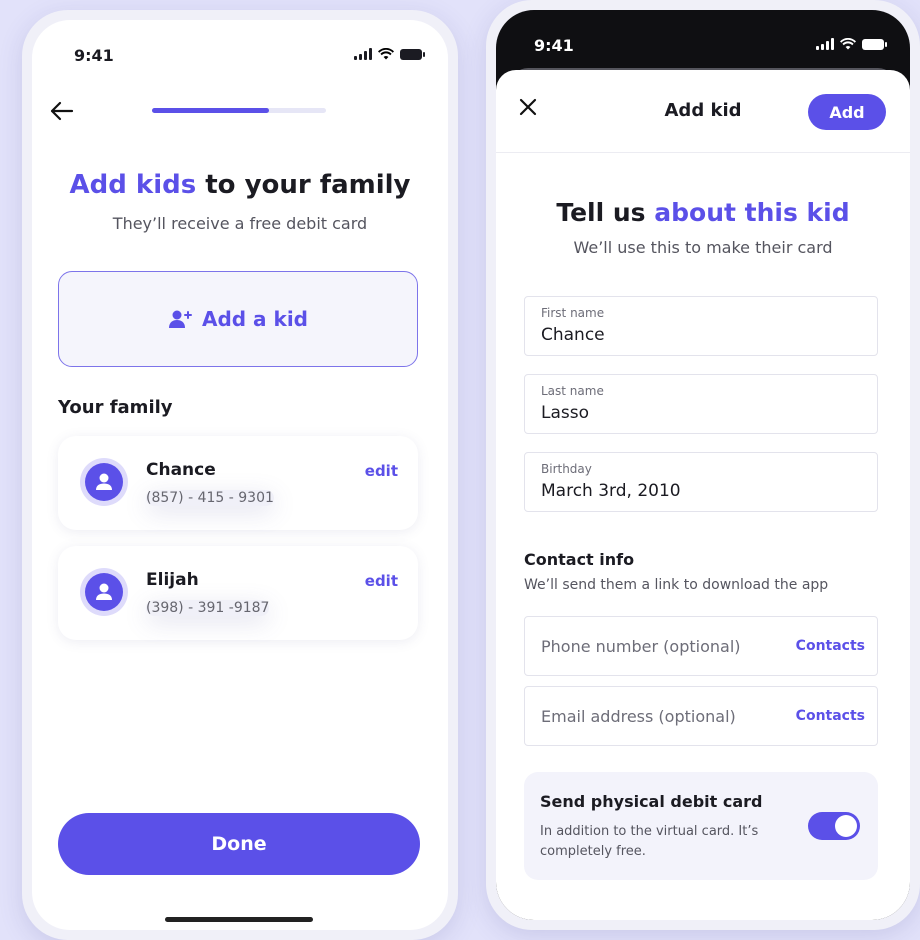 Image resolution: width=920 pixels, height=940 pixels. I want to click on page-title: Add kids to your family, so click(240, 185).